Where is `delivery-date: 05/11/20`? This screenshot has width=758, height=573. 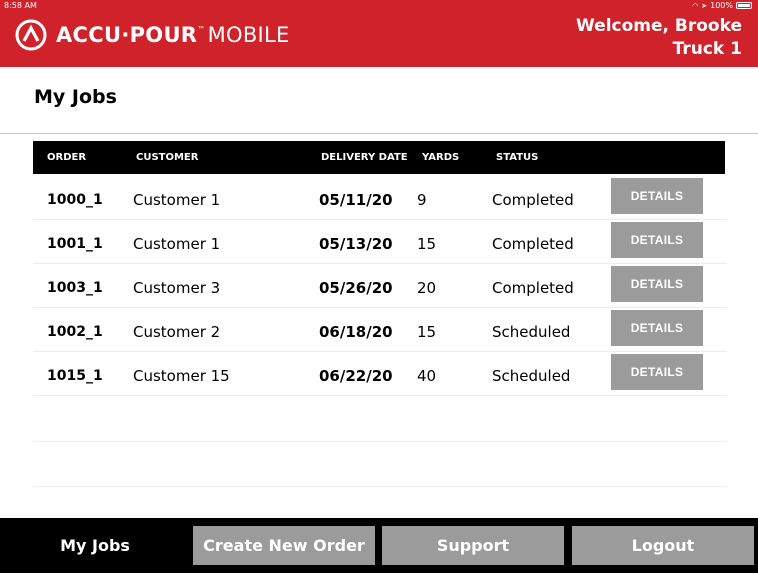 delivery-date: 05/11/20 is located at coordinates (356, 200).